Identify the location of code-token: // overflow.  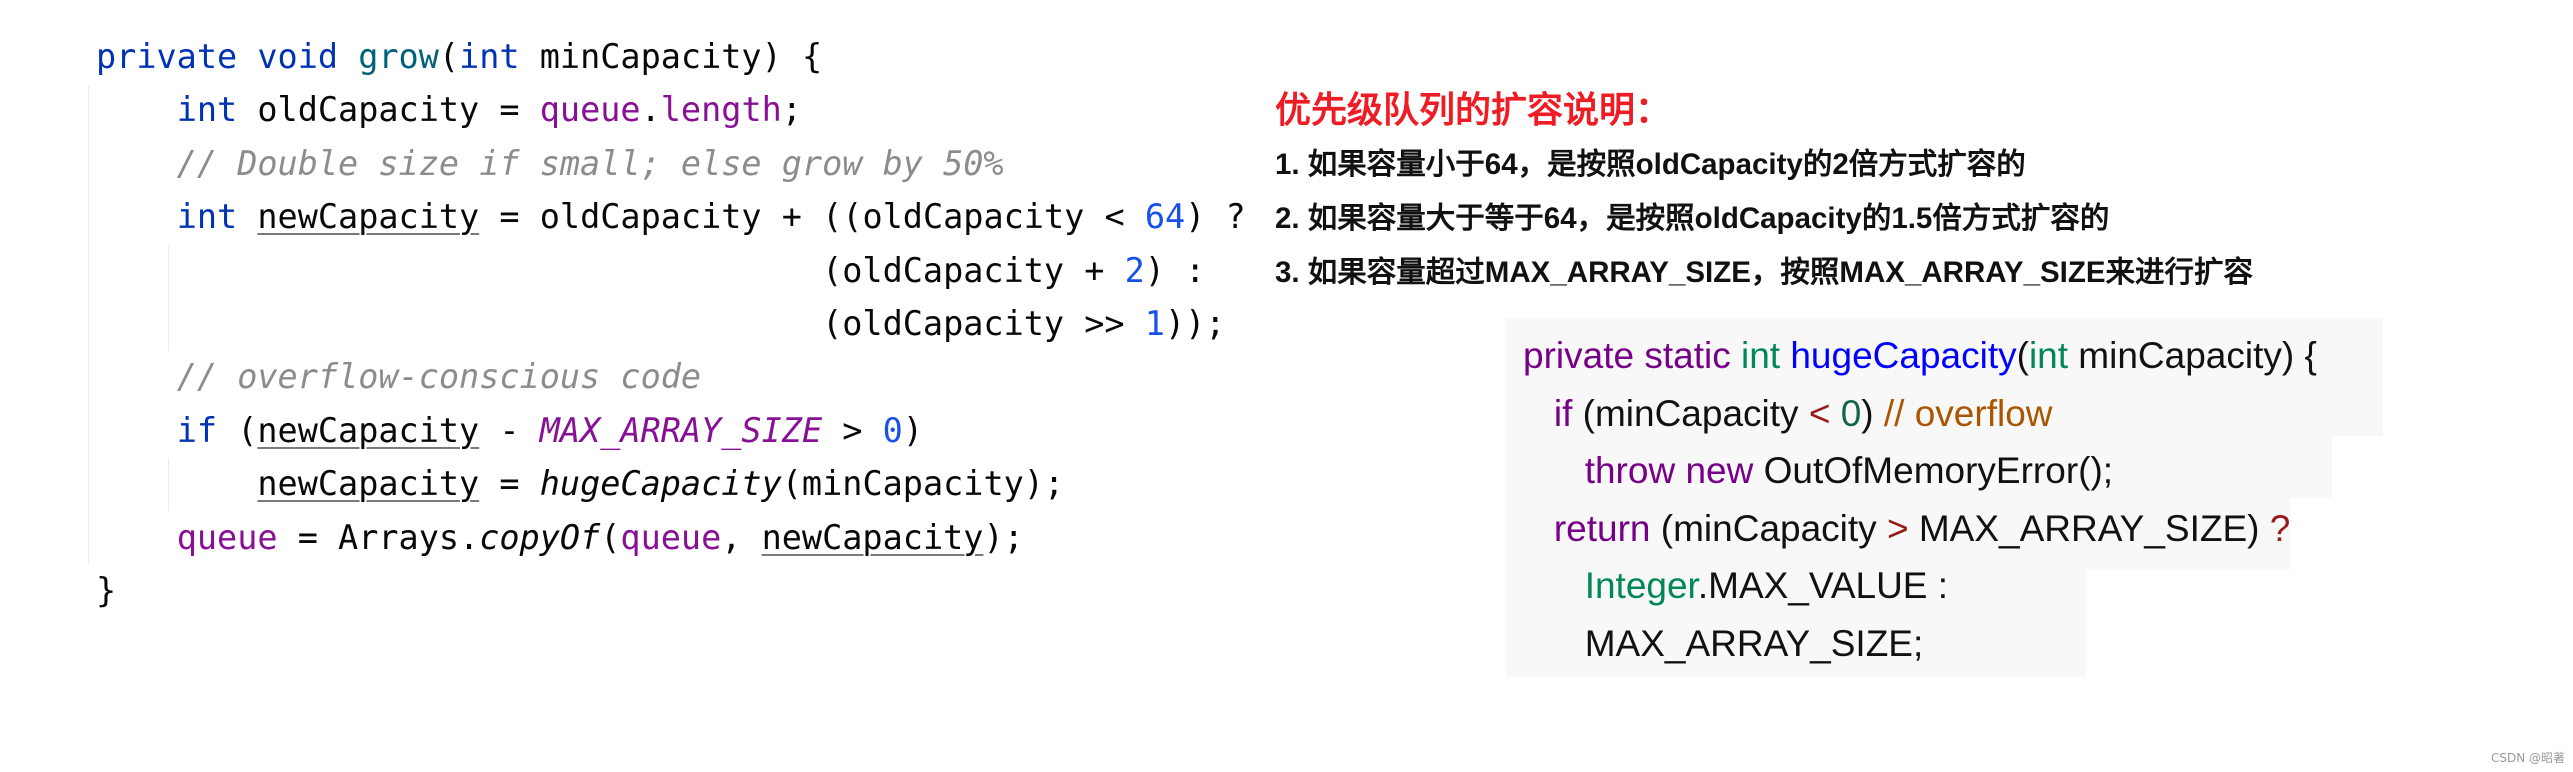
(1968, 413).